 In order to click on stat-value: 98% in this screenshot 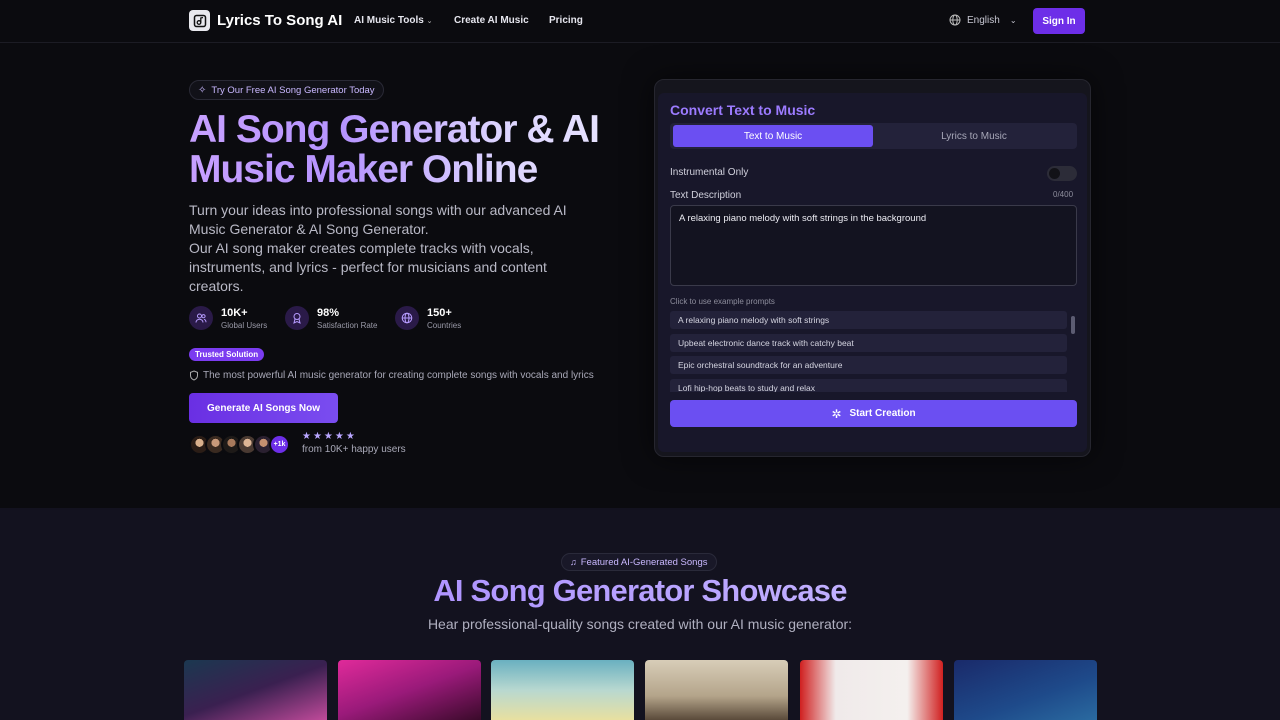, I will do `click(328, 312)`.